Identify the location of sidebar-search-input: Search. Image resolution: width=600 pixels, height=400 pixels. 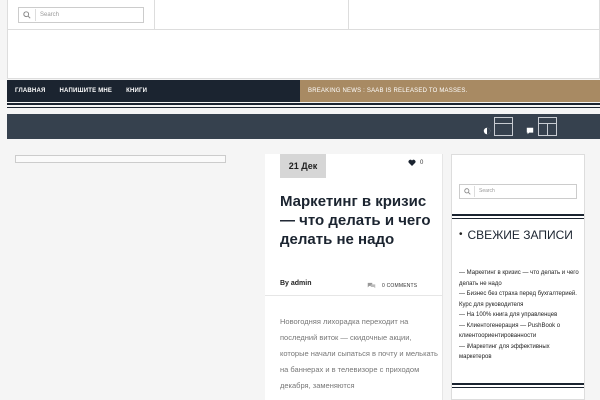
(484, 191).